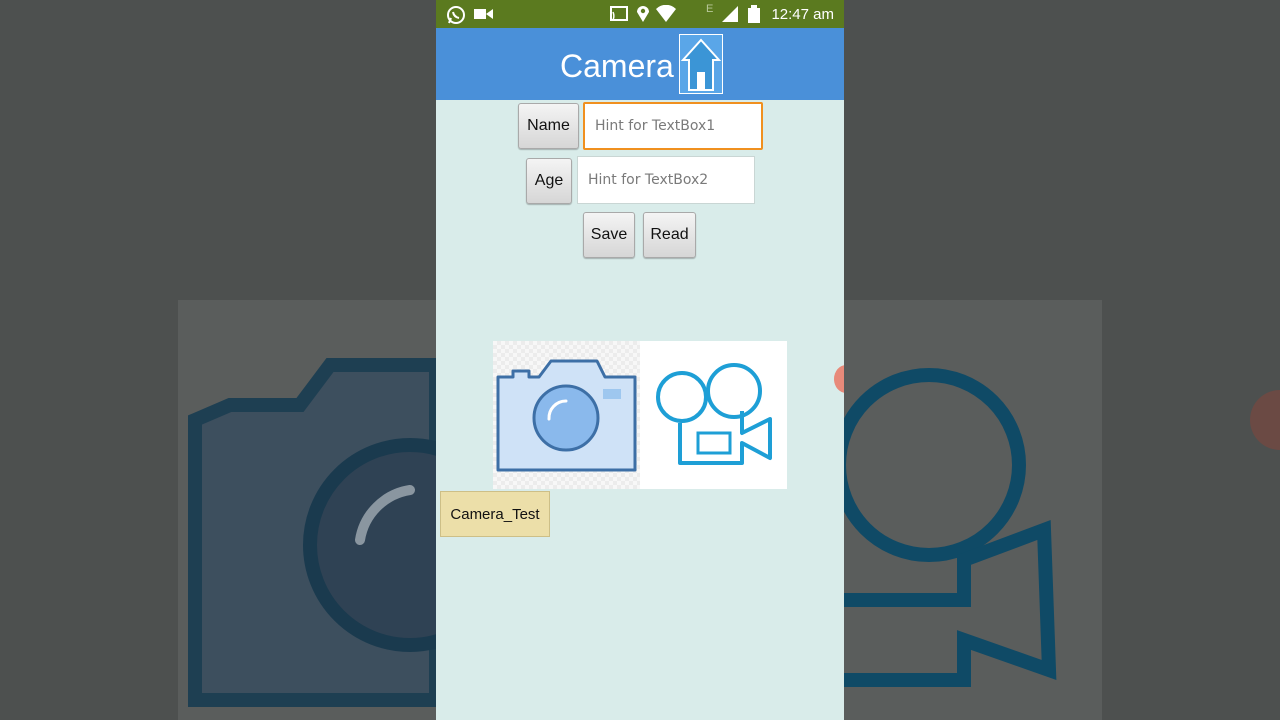 The height and width of the screenshot is (720, 1280). Describe the element at coordinates (701, 64) in the screenshot. I see `house-logo-icon` at that location.